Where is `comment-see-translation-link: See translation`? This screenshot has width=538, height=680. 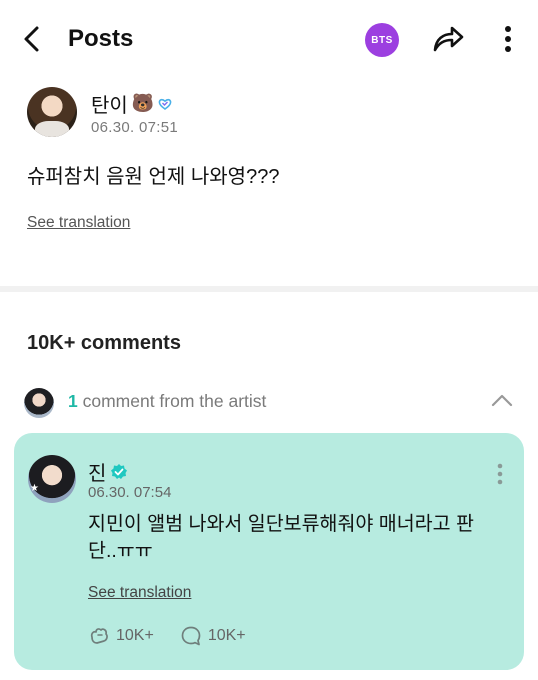 comment-see-translation-link: See translation is located at coordinates (139, 593).